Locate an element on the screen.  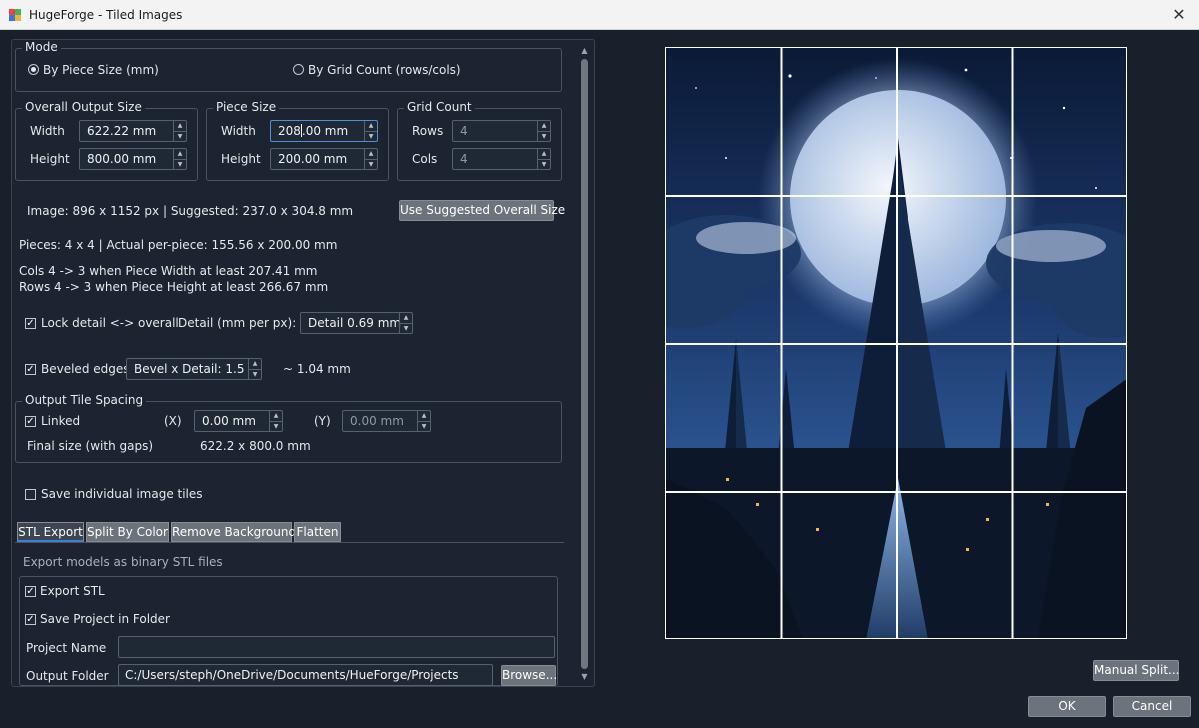
tile-spacing-group: Output Tile Spacing is located at coordinates (288, 428).